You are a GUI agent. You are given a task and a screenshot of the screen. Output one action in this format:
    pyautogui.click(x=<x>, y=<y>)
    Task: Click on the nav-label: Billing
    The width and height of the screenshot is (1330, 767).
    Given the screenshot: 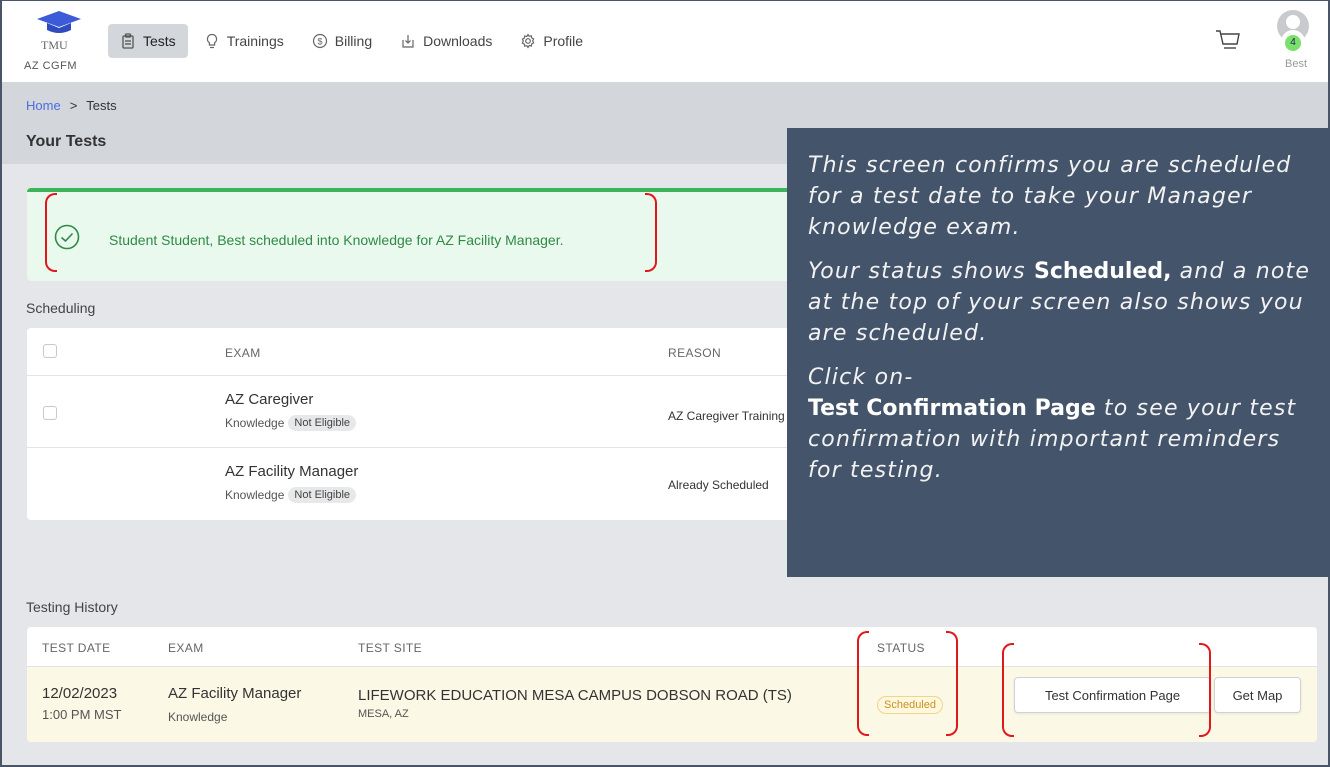 What is the action you would take?
    pyautogui.click(x=353, y=41)
    